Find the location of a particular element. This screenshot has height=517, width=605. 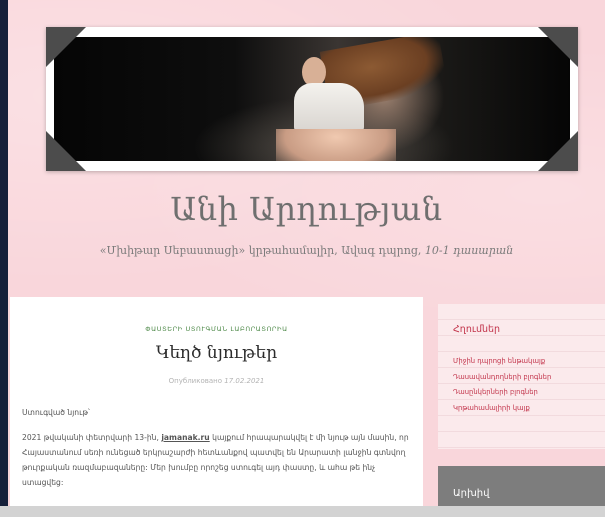

photo-corner-top-left is located at coordinates (66, 47).